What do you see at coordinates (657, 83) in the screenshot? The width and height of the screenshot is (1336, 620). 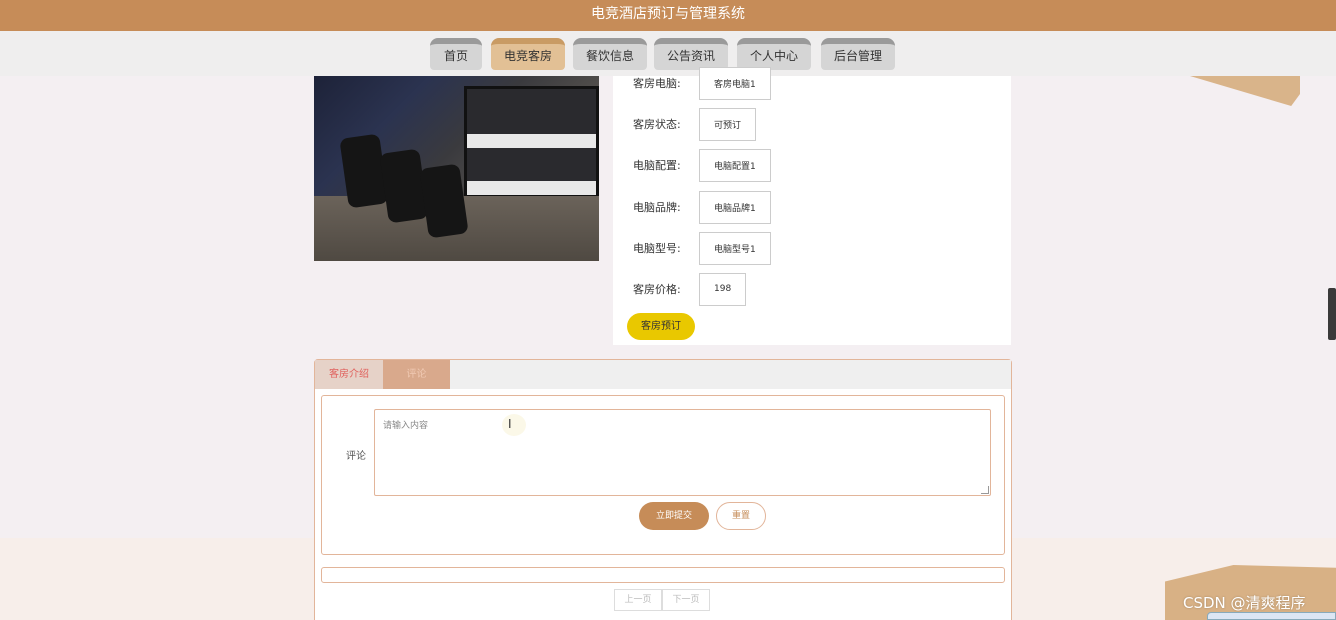 I see `field-label: 客房电脑:` at bounding box center [657, 83].